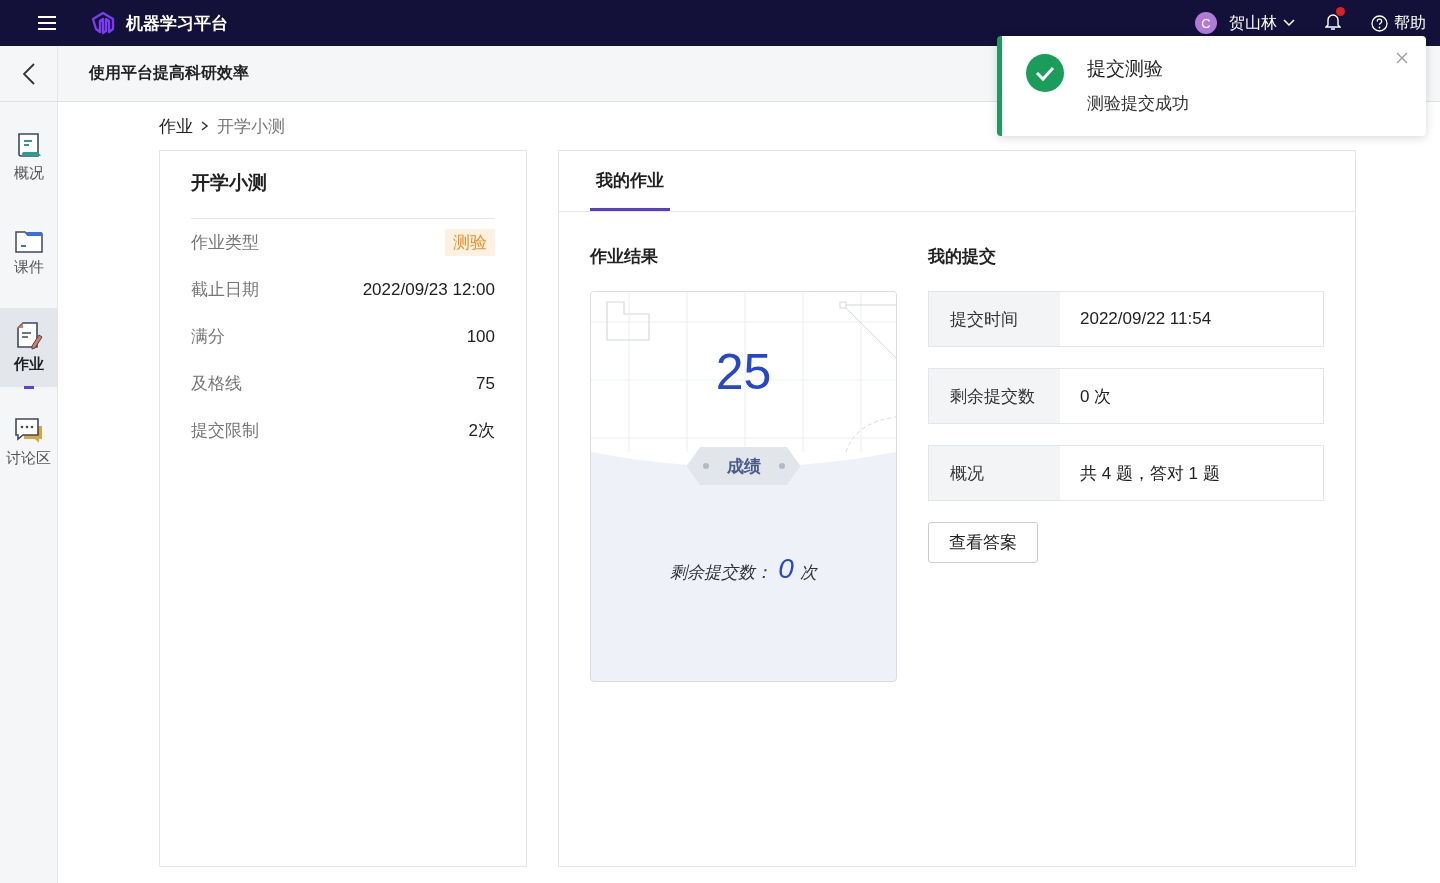  I want to click on field-value: 2次, so click(481, 431).